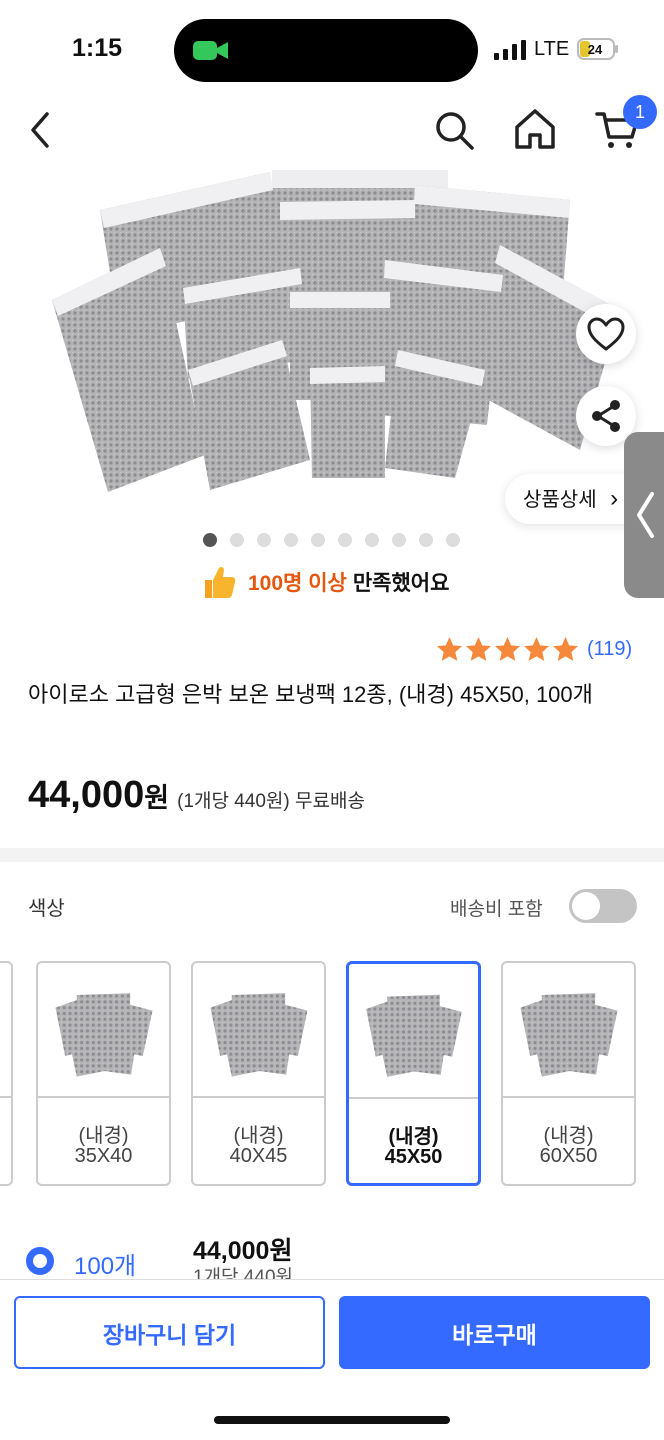 Image resolution: width=664 pixels, height=1440 pixels. Describe the element at coordinates (510, 50) in the screenshot. I see `cellular-signal-icon` at that location.